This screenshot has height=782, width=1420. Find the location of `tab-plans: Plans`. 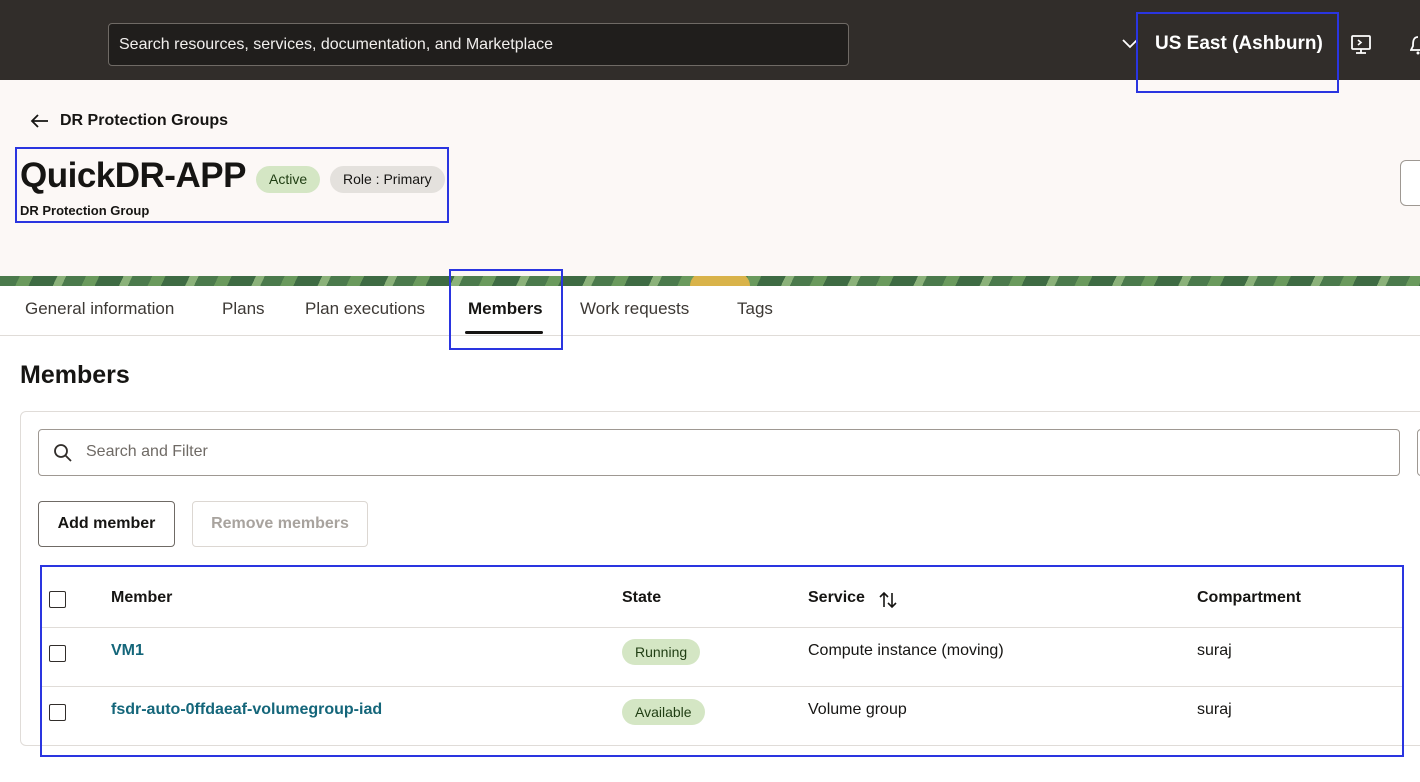

tab-plans: Plans is located at coordinates (243, 309).